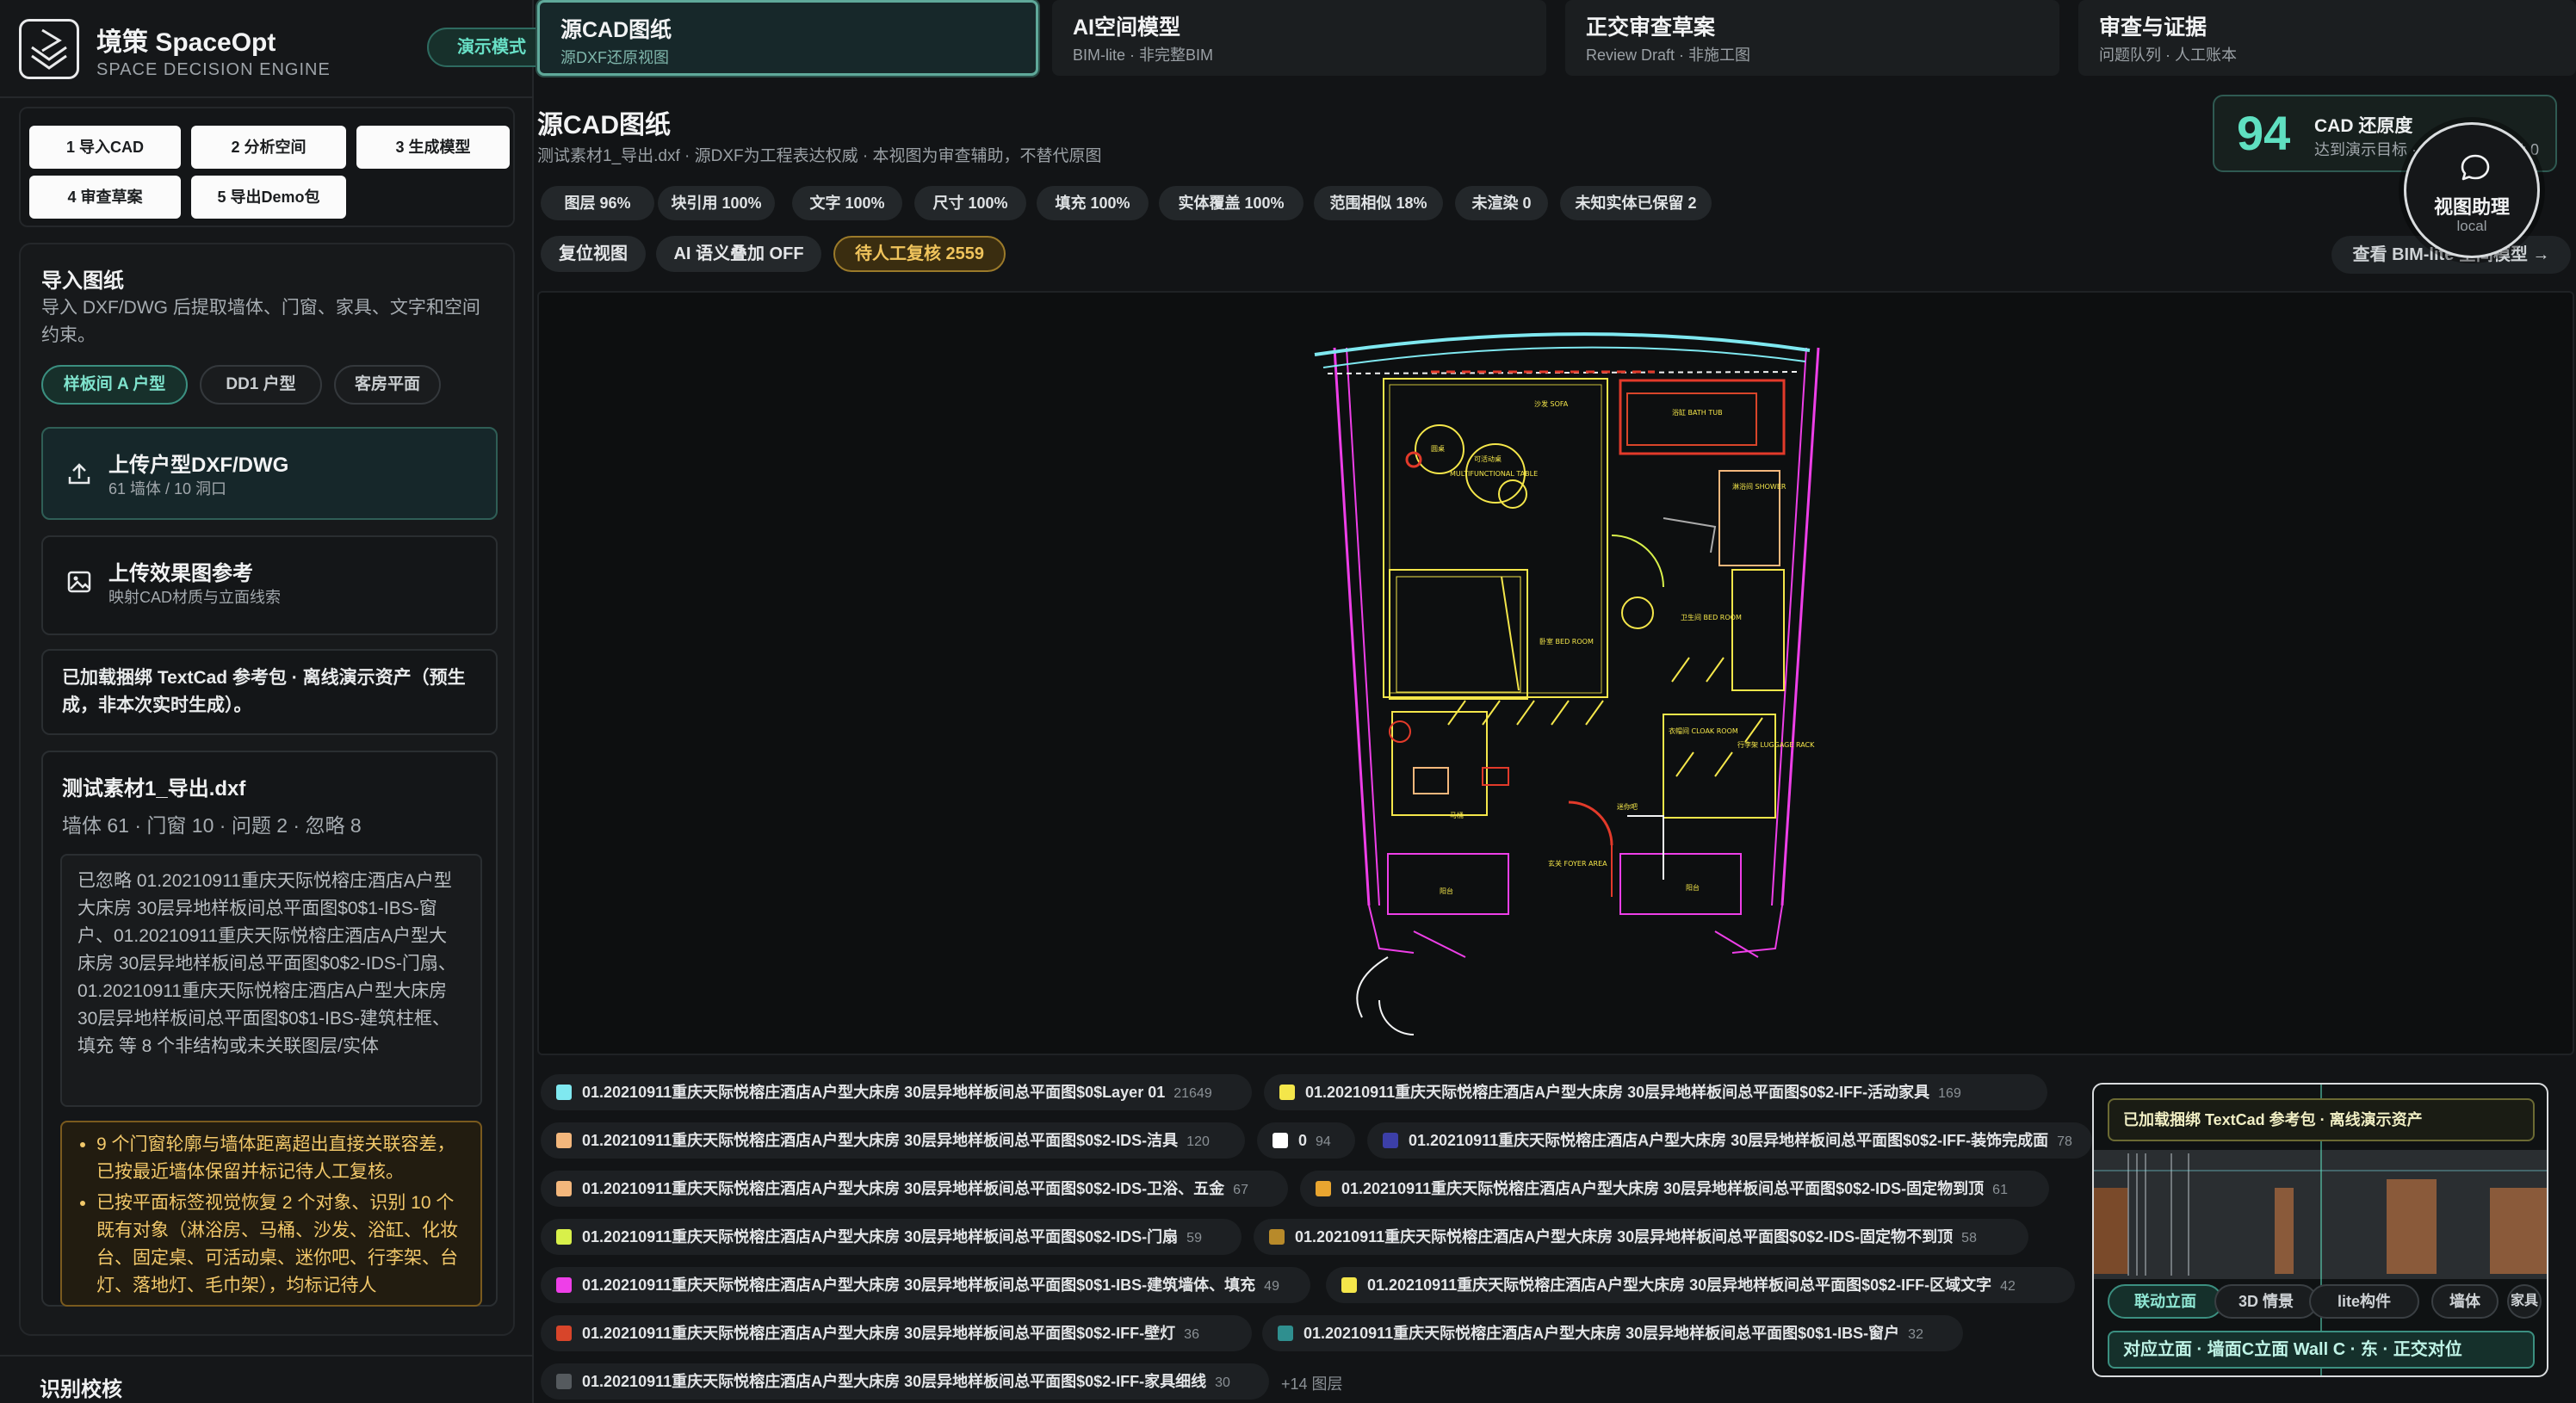 Image resolution: width=2576 pixels, height=1403 pixels. Describe the element at coordinates (717, 203) in the screenshot. I see `stat-blocks: 块引用 100%` at that location.